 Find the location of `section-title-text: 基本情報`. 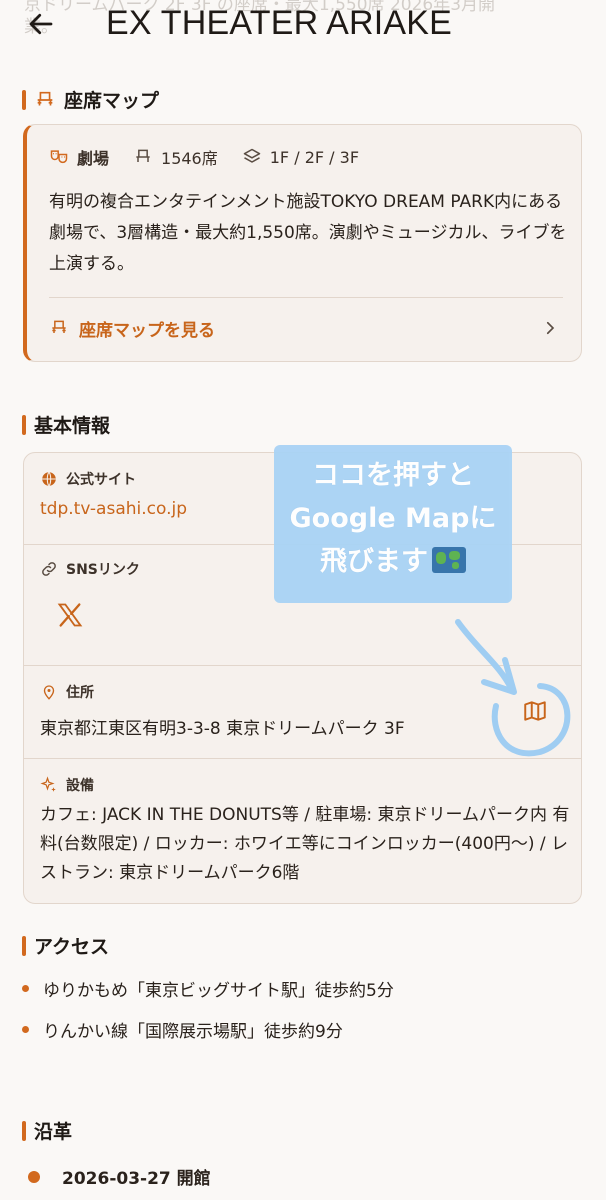

section-title-text: 基本情報 is located at coordinates (72, 426).